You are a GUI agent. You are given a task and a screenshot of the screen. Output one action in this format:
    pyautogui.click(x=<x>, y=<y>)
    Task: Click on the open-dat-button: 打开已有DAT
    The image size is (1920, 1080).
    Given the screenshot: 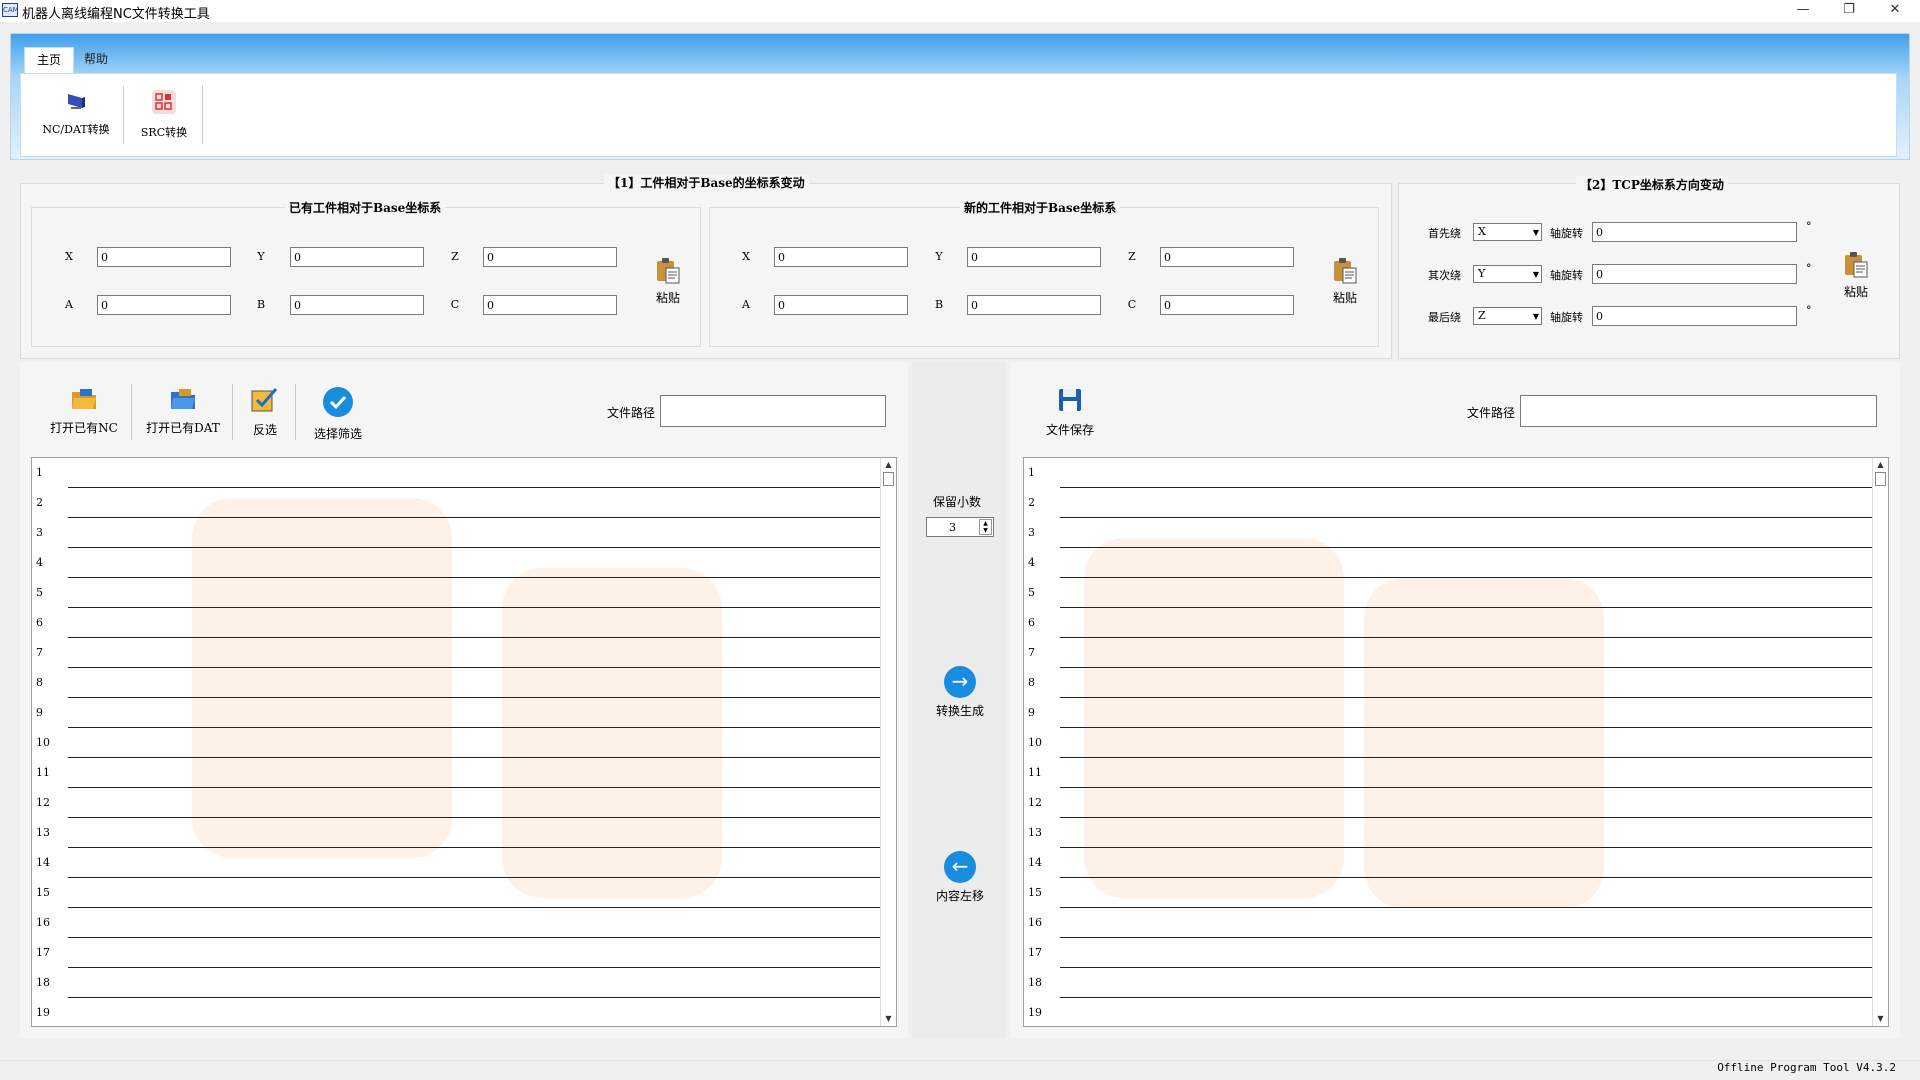 What is the action you would take?
    pyautogui.click(x=183, y=413)
    